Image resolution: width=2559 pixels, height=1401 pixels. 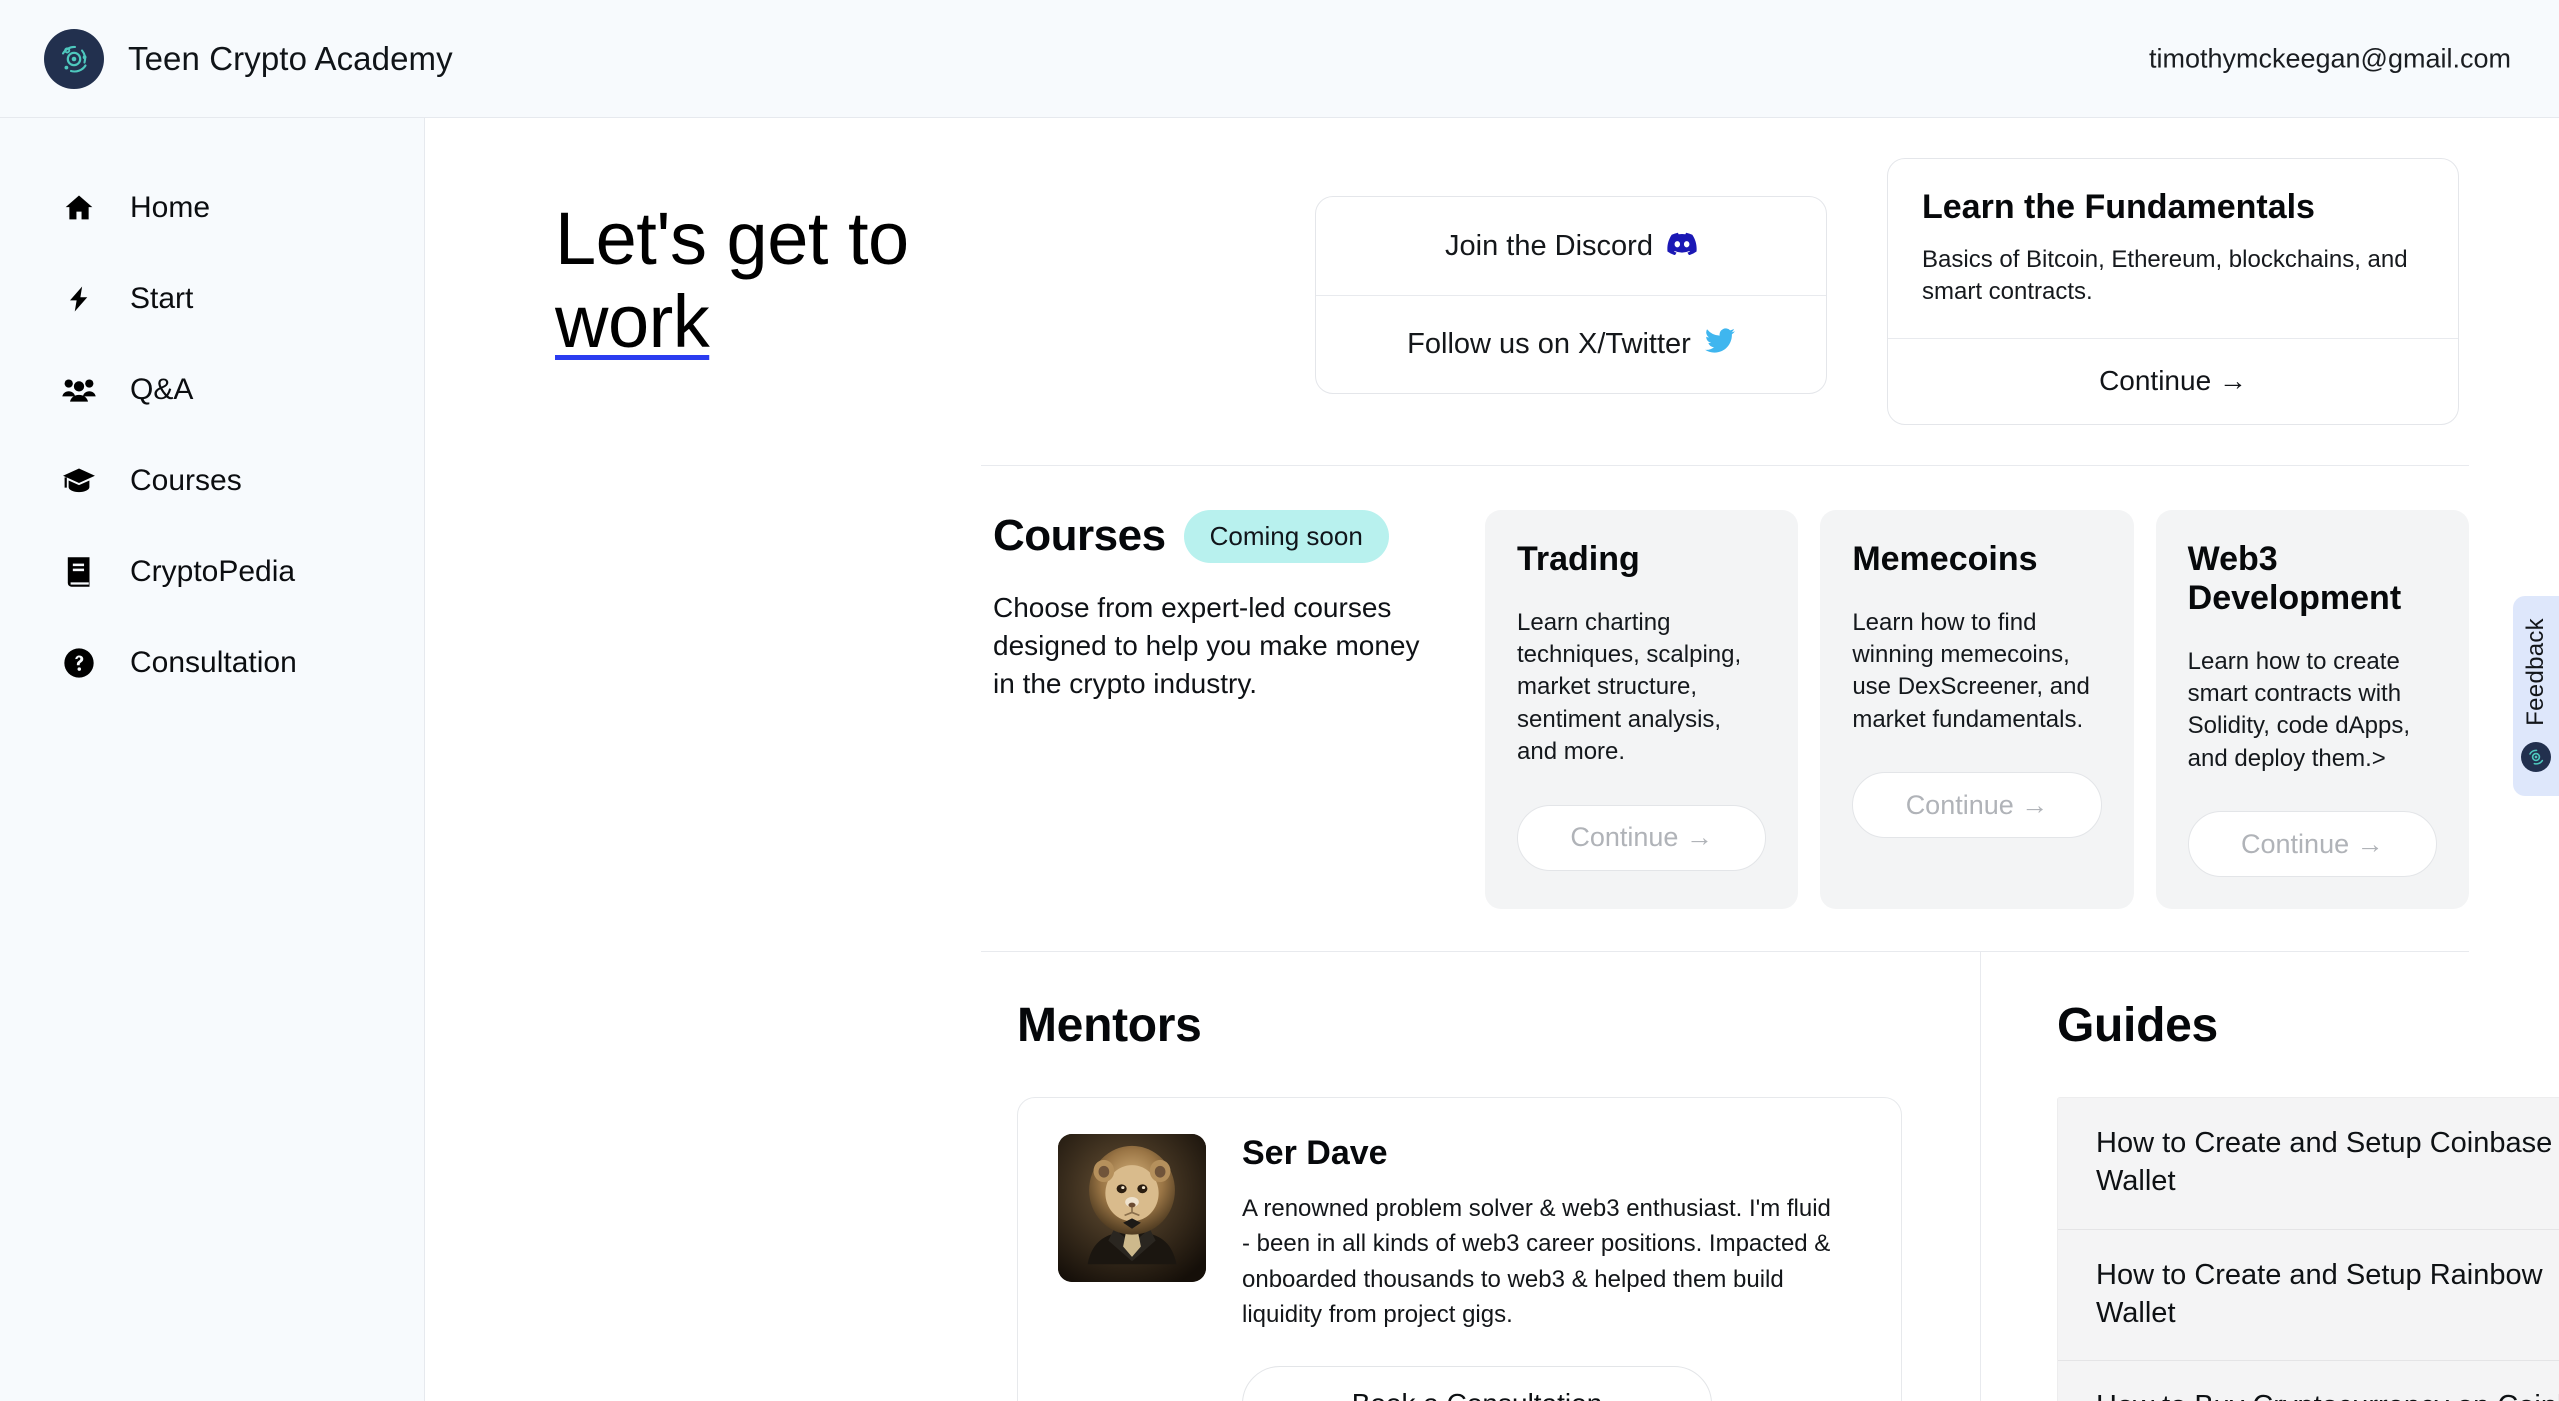 What do you see at coordinates (79, 299) in the screenshot?
I see `lightning-bolt-icon` at bounding box center [79, 299].